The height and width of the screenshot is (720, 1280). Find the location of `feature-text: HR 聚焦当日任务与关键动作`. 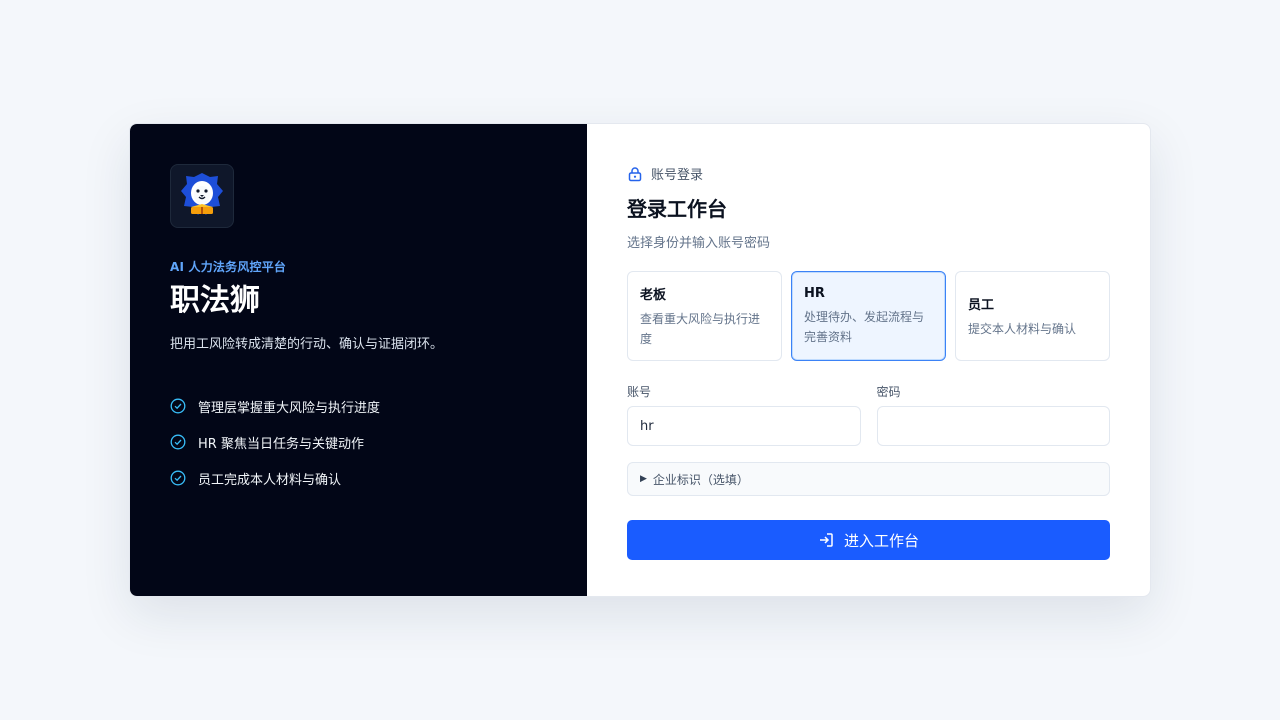

feature-text: HR 聚焦当日任务与关键动作 is located at coordinates (281, 444).